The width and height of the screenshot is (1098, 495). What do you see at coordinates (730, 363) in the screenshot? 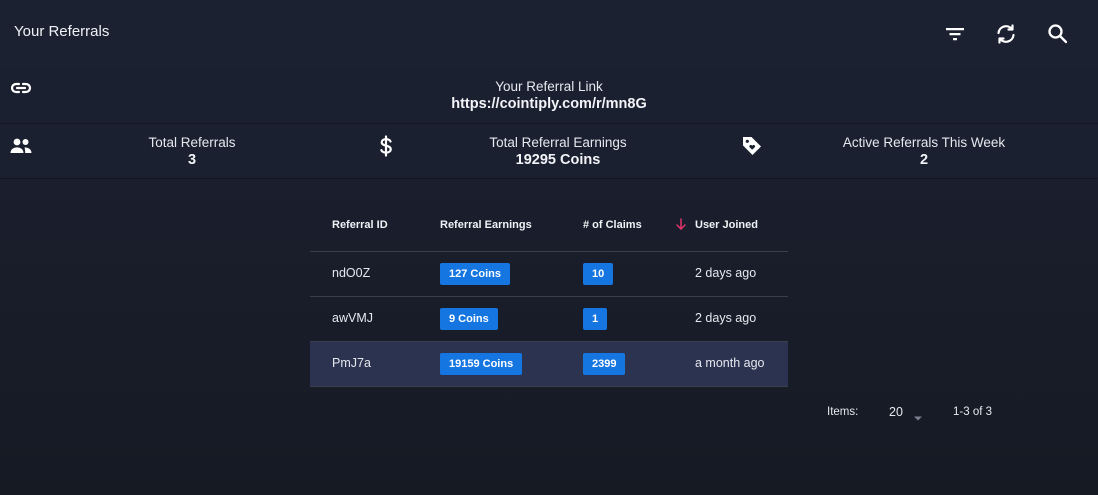
I see `joined-cell: a month ago` at bounding box center [730, 363].